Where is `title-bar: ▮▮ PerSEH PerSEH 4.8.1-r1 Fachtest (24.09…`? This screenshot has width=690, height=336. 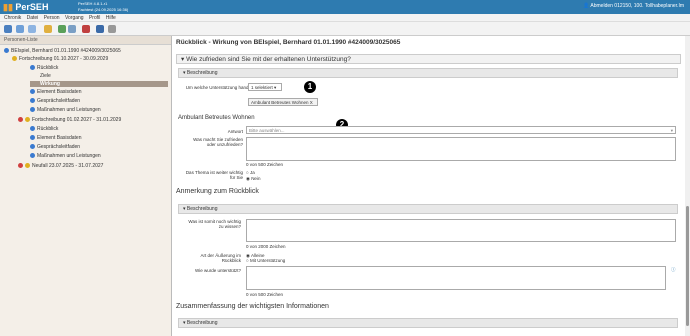 title-bar: ▮▮ PerSEH PerSEH 4.8.1-r1 Fachtest (24.09… is located at coordinates (345, 7).